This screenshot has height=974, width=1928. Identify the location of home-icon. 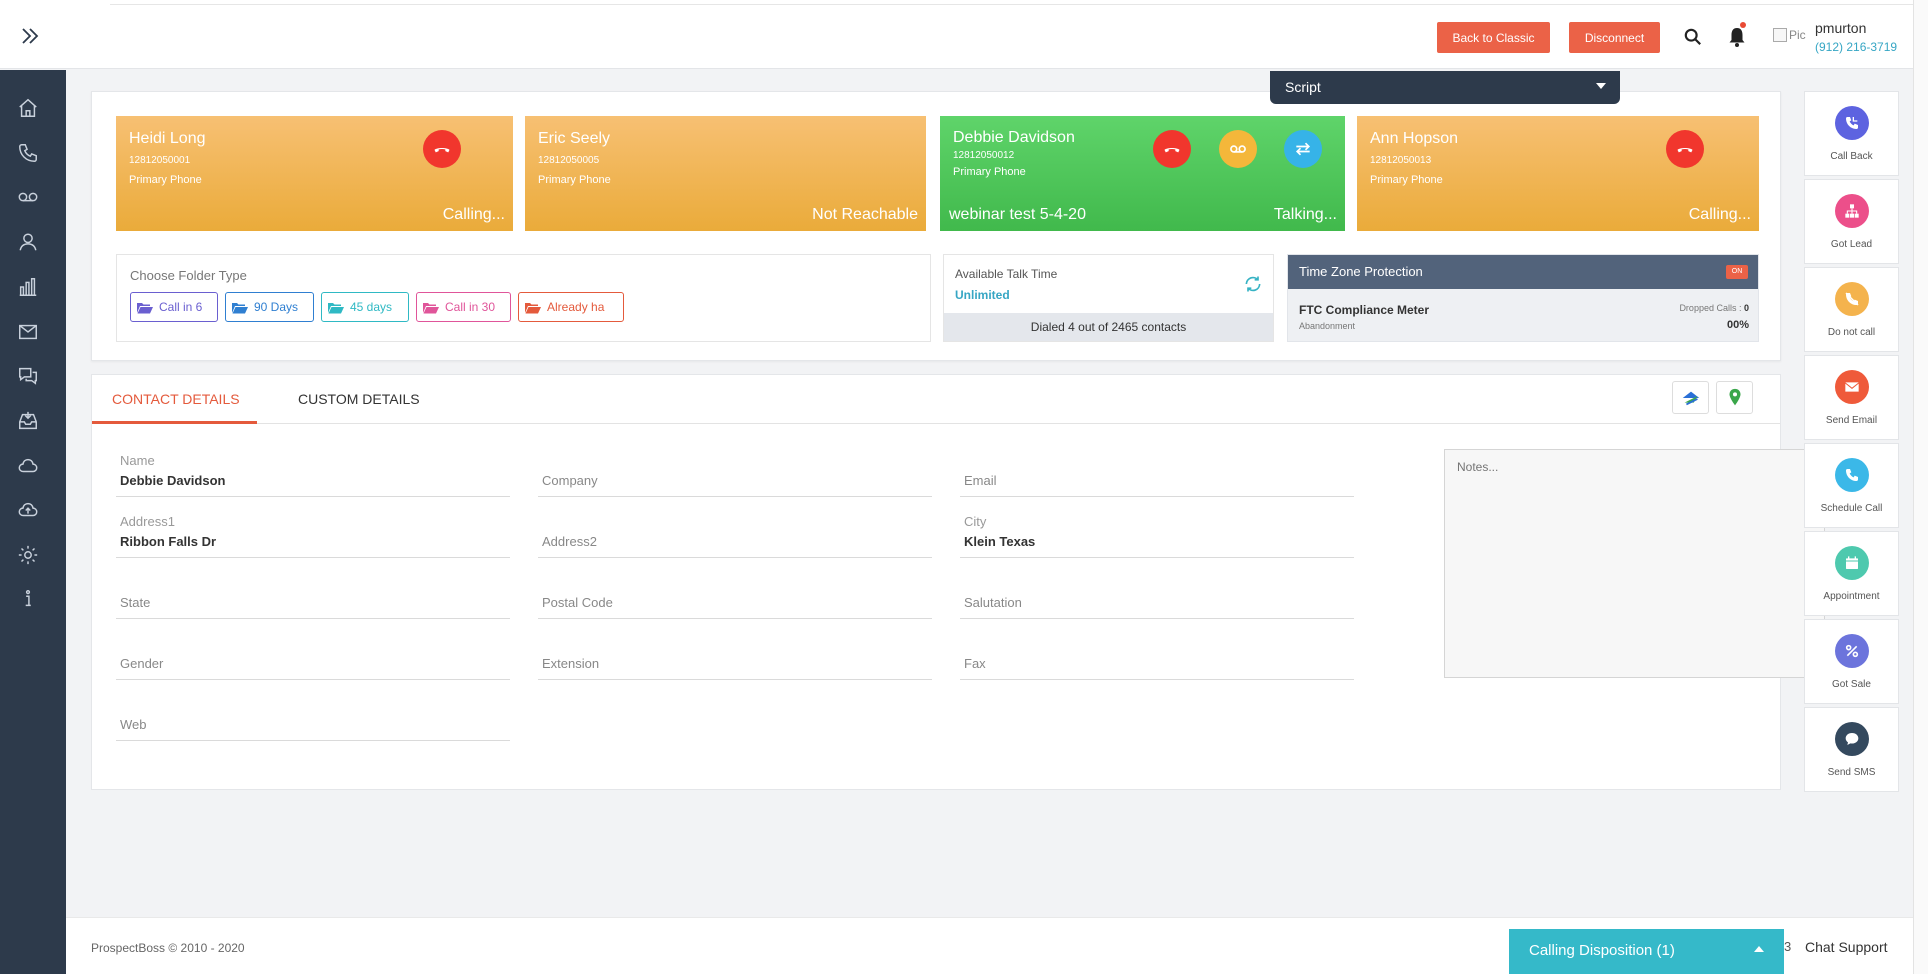
(28, 108).